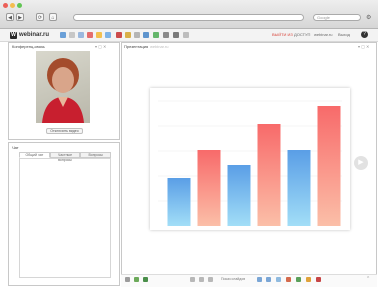  What do you see at coordinates (136, 46) in the screenshot?
I see `presentation-title: Презентация` at bounding box center [136, 46].